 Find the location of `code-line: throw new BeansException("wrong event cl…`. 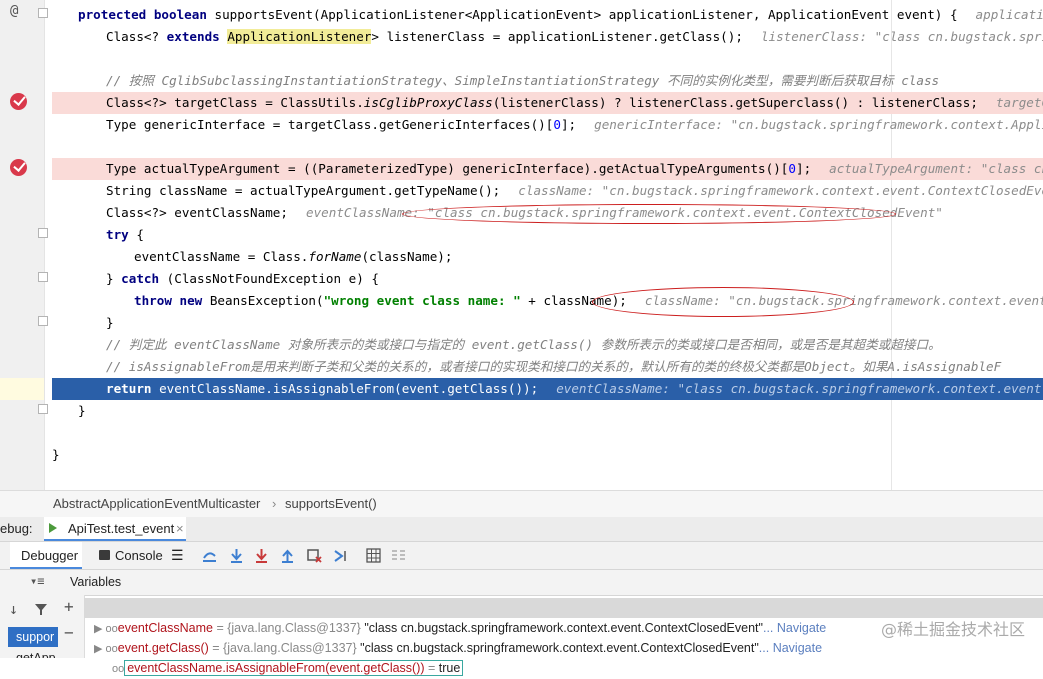

code-line: throw new BeansException("wrong event cl… is located at coordinates (547, 301).